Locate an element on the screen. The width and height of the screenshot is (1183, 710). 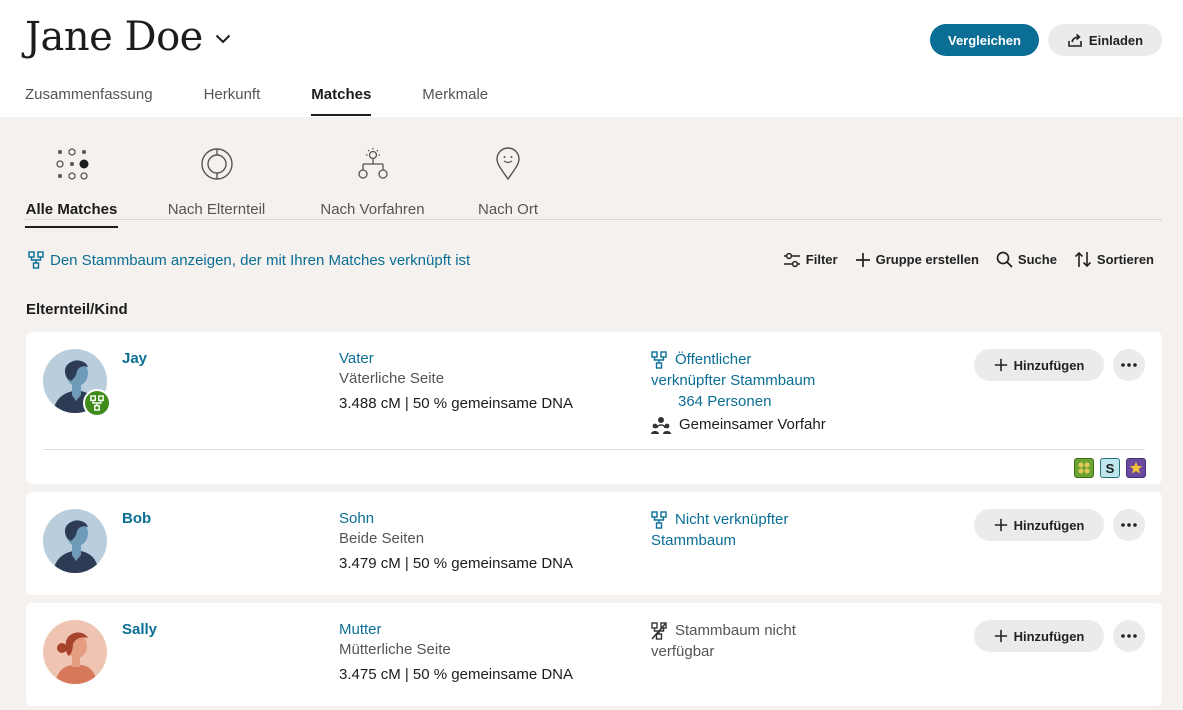
tree-badge is located at coordinates (97, 403).